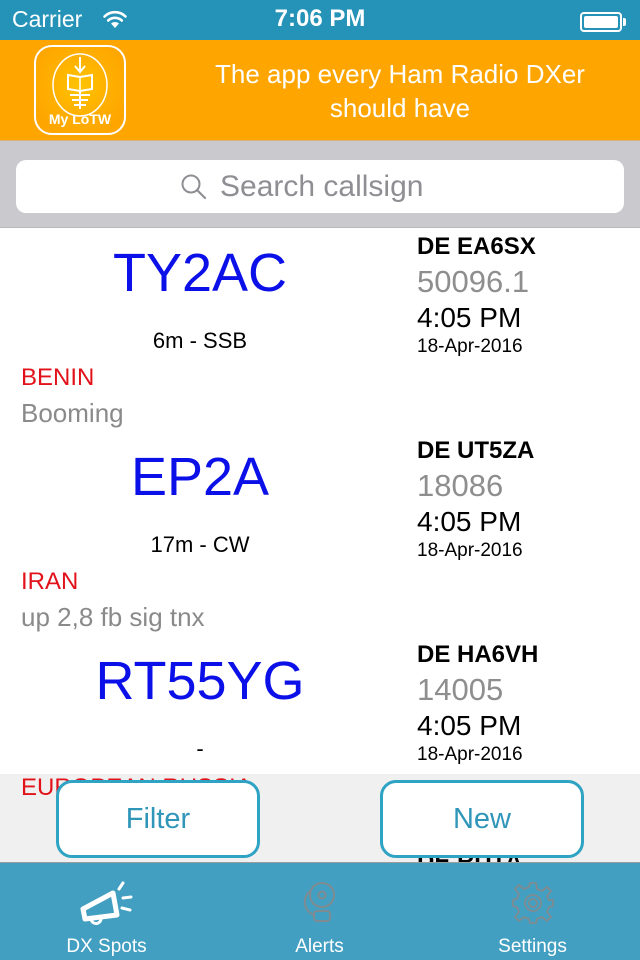 The height and width of the screenshot is (960, 640). I want to click on battery-fill, so click(601, 22).